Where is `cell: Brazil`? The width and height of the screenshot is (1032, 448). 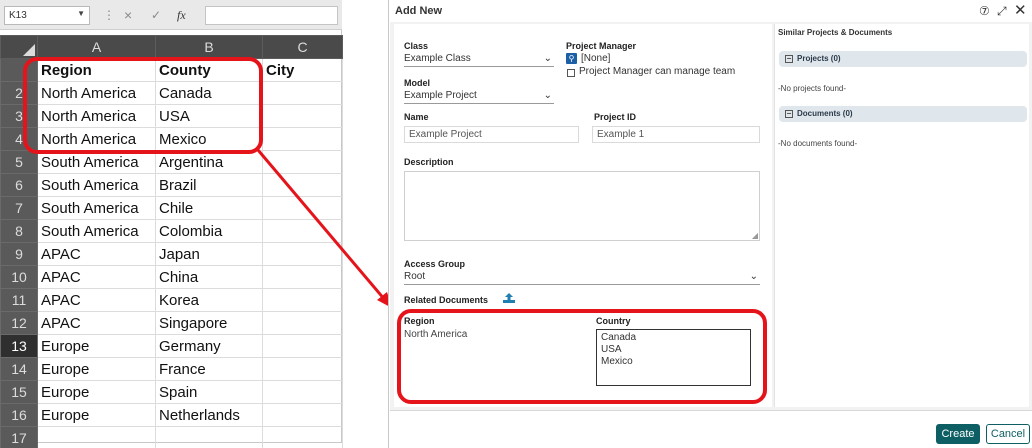
cell: Brazil is located at coordinates (209, 185).